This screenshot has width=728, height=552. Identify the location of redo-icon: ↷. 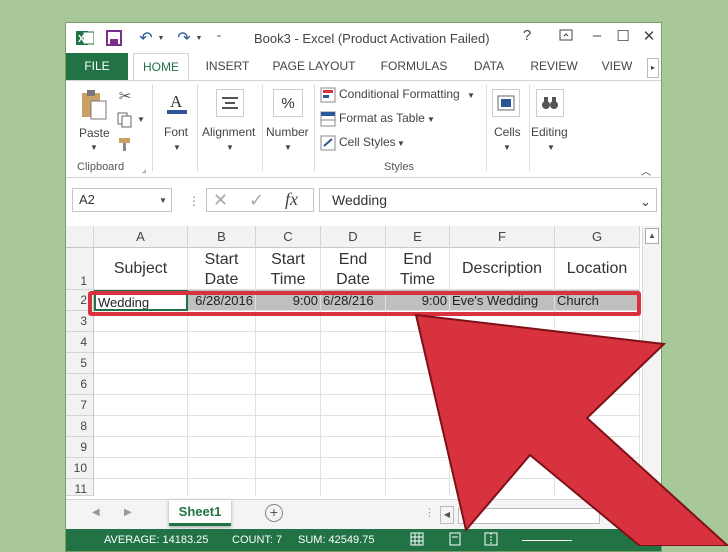
(184, 38).